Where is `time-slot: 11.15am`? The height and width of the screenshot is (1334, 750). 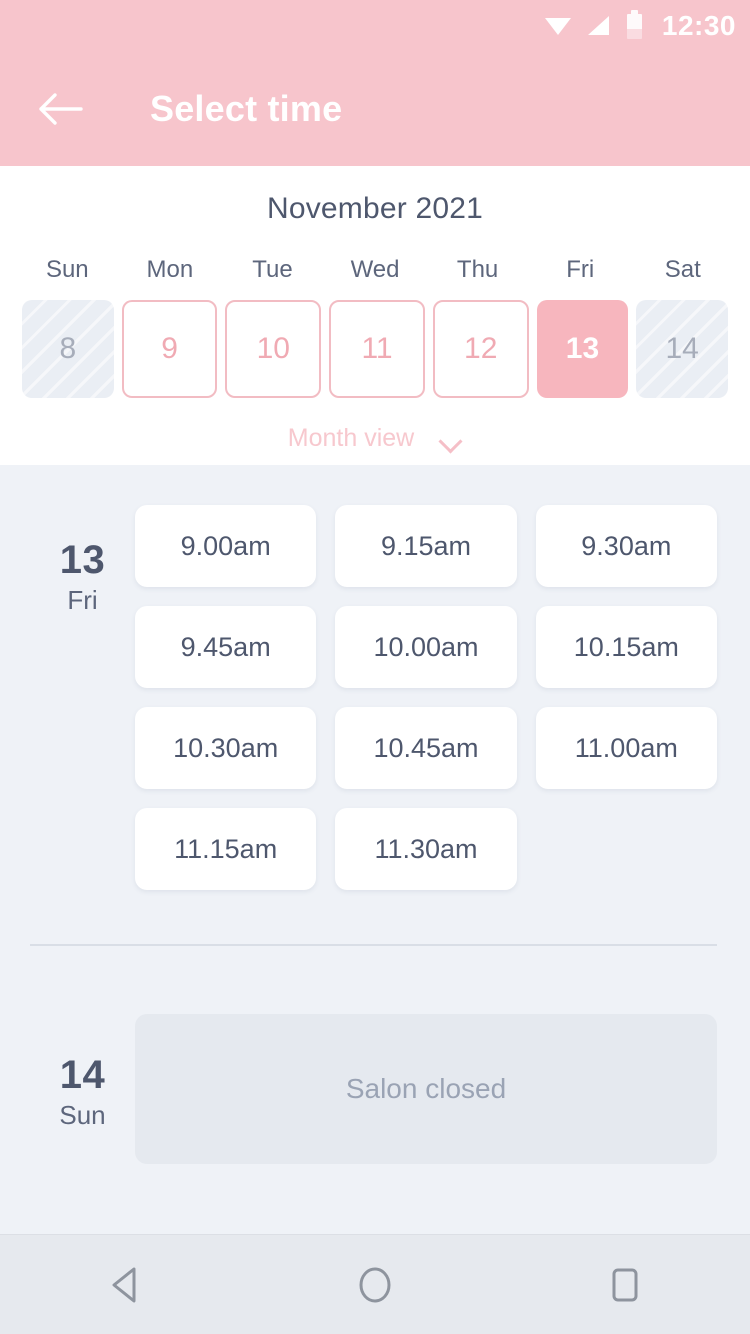 time-slot: 11.15am is located at coordinates (226, 849).